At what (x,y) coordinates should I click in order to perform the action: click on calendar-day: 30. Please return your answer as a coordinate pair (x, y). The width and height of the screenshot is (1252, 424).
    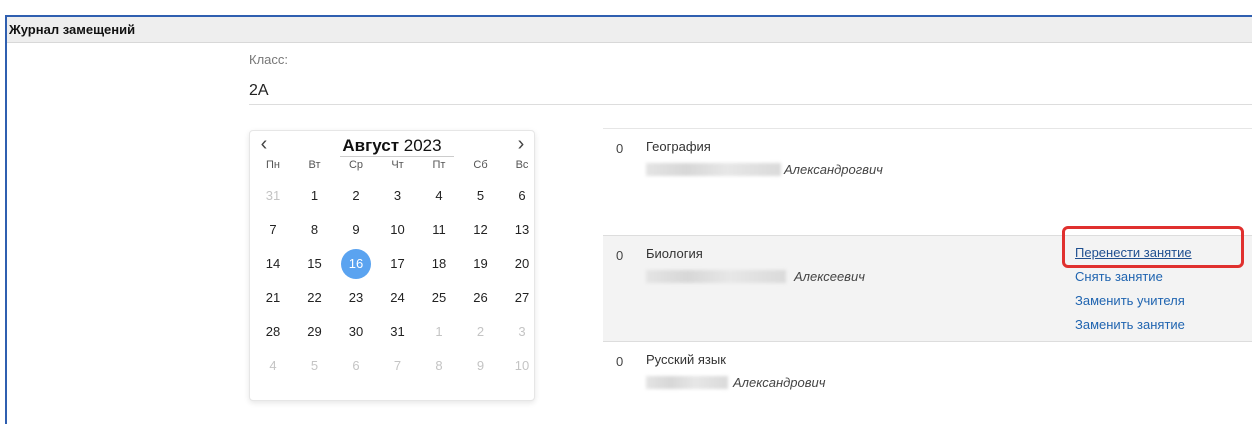
    Looking at the image, I should click on (356, 332).